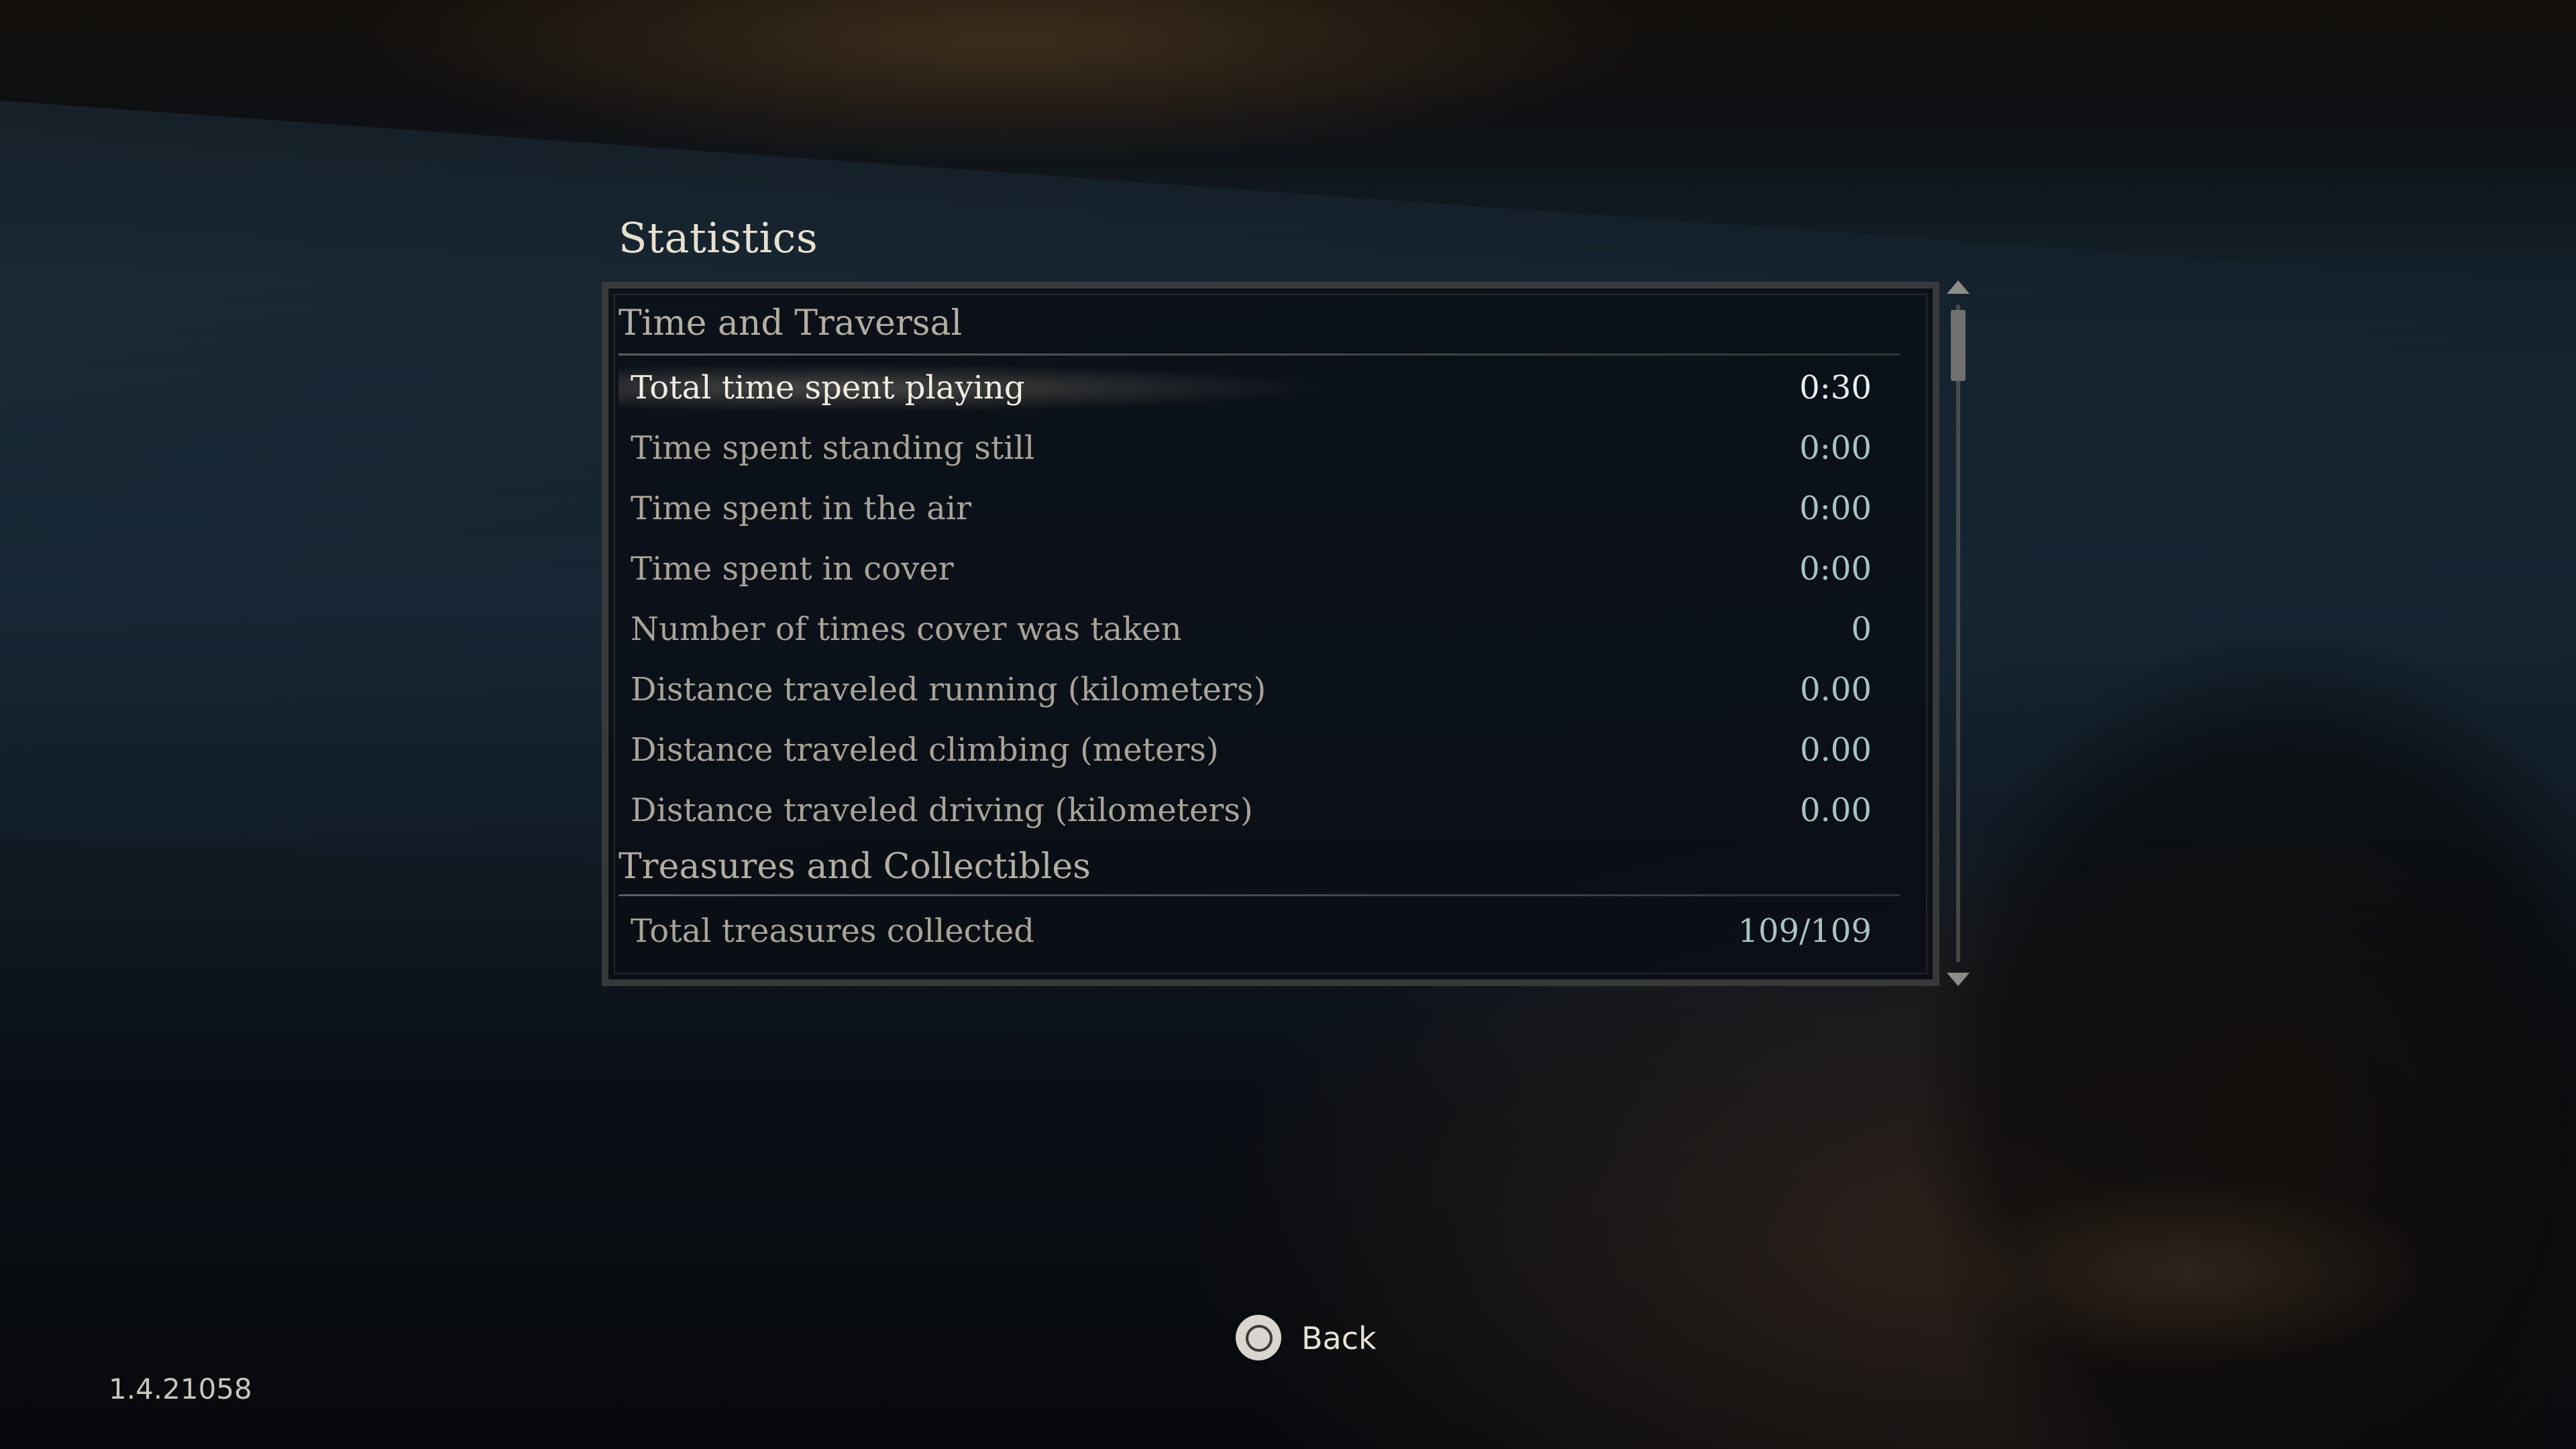  I want to click on section-label: Treasures and Collectibles, so click(855, 867).